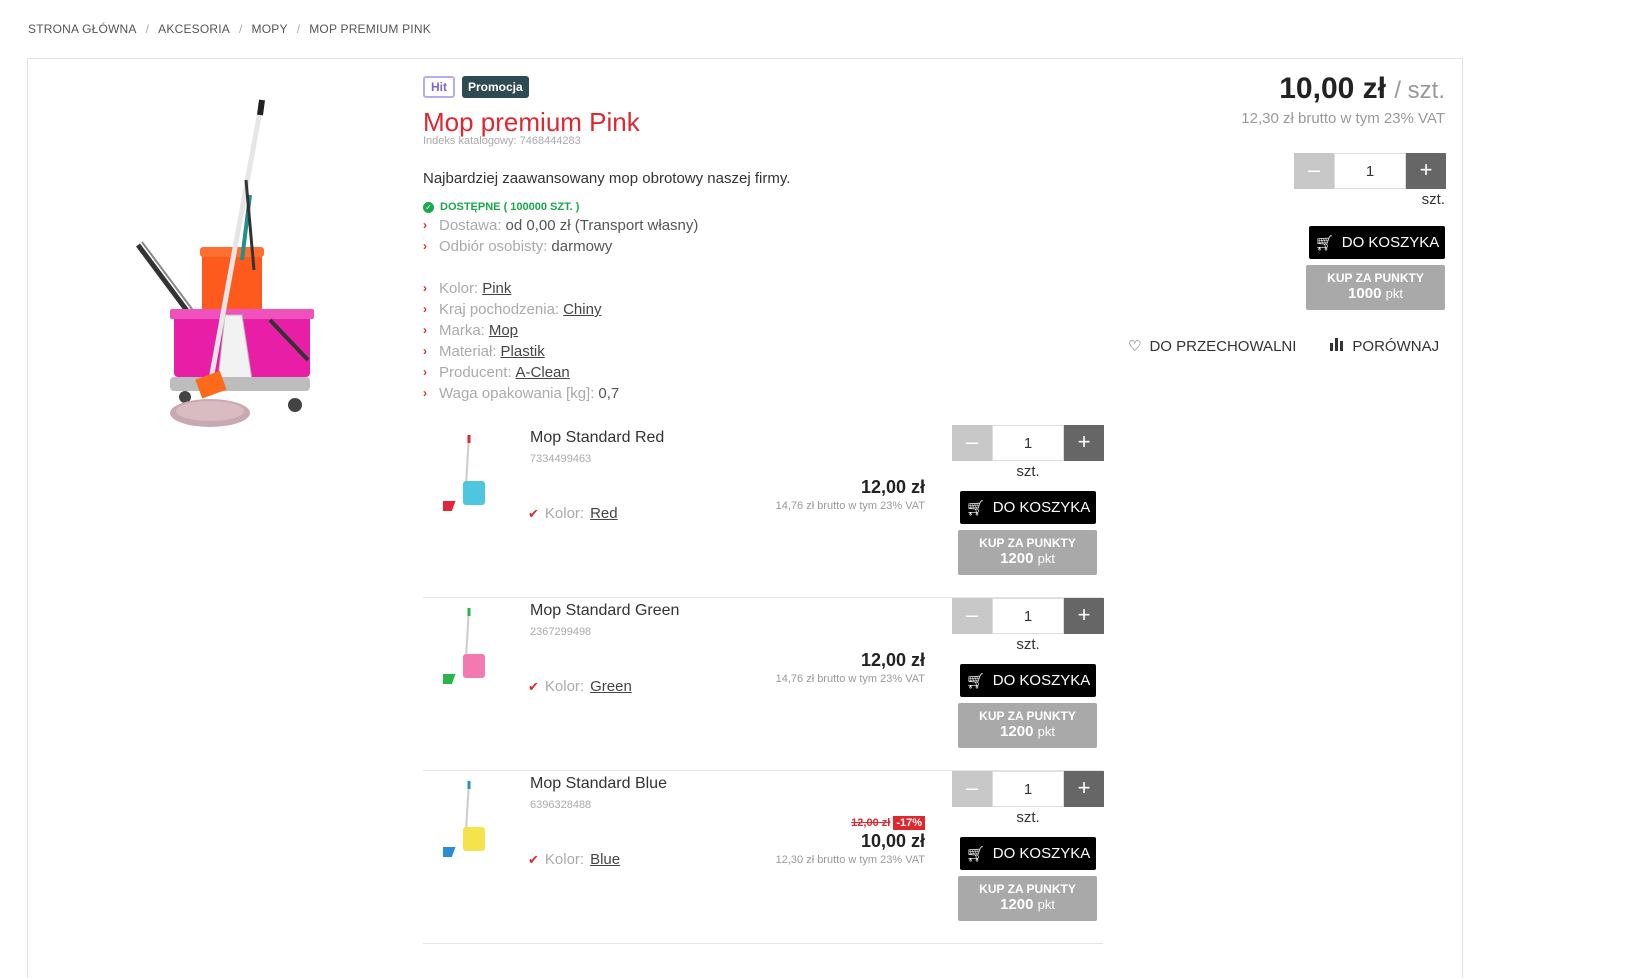  What do you see at coordinates (1419, 90) in the screenshot?
I see `main-price-unit: / szt.` at bounding box center [1419, 90].